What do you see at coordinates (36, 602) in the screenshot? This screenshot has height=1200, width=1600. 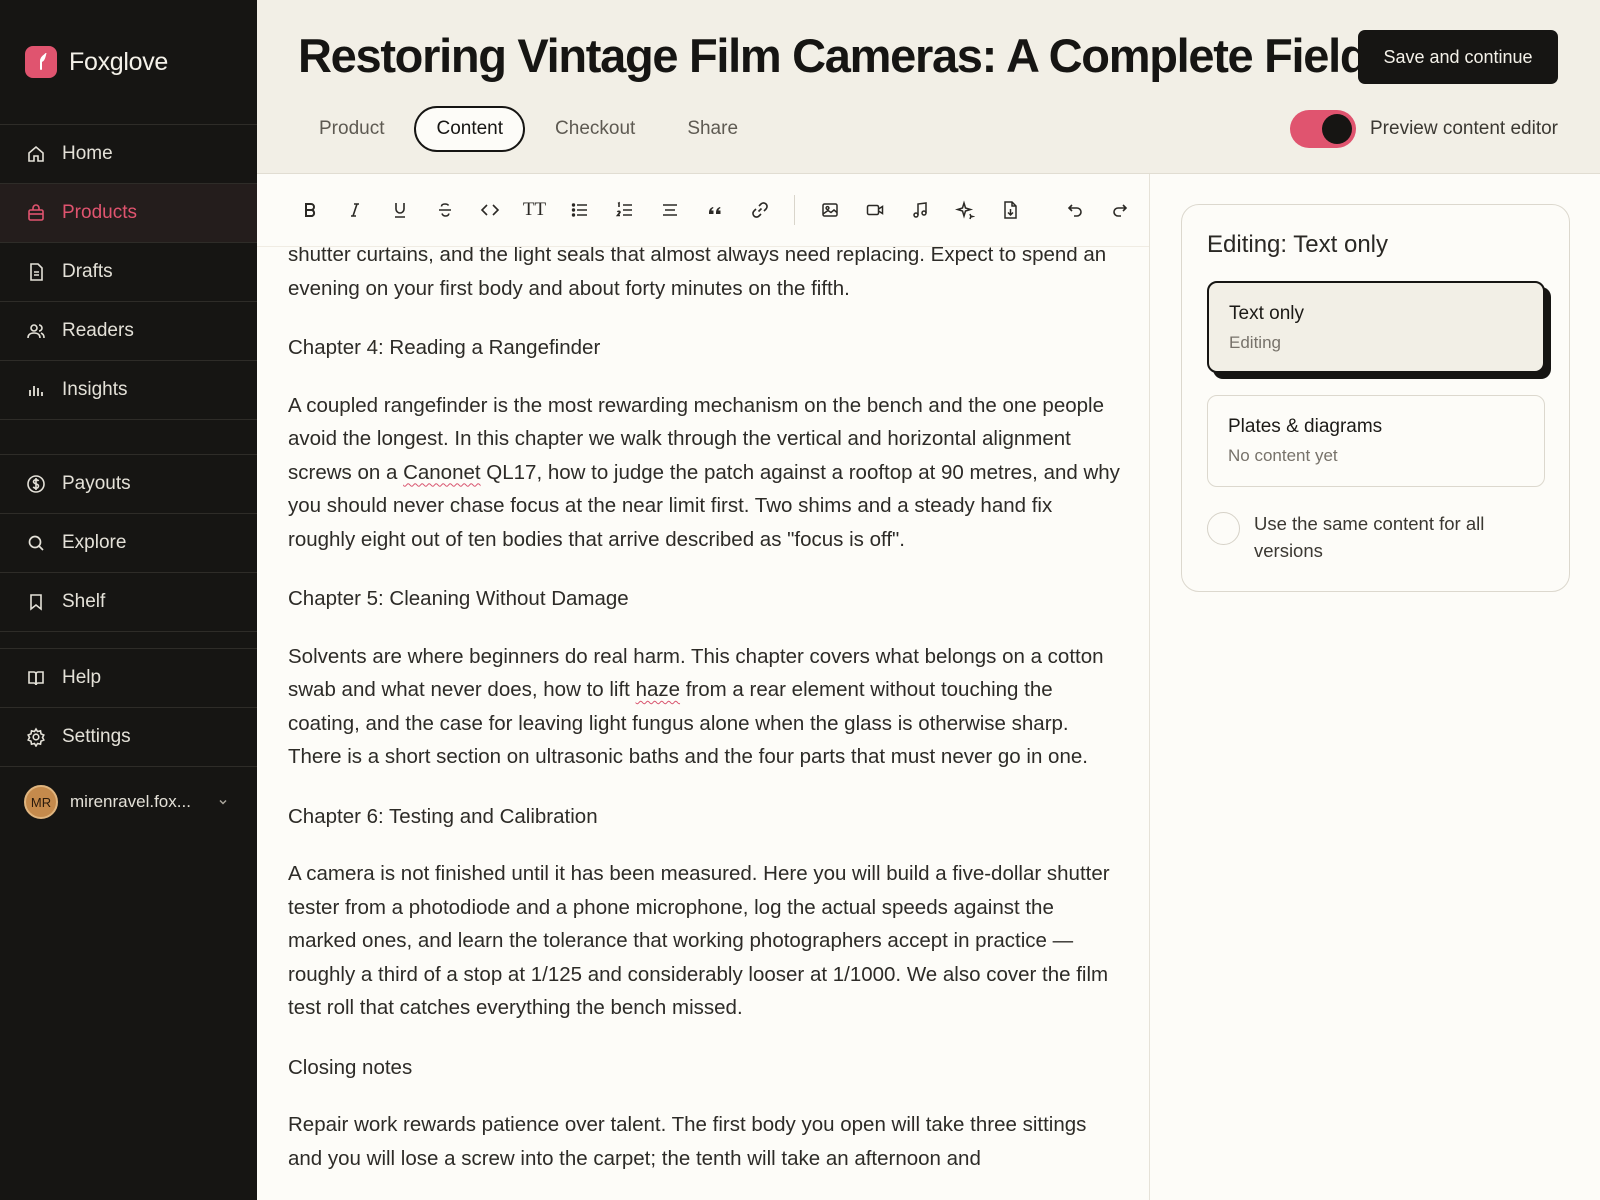 I see `bookmark-icon` at bounding box center [36, 602].